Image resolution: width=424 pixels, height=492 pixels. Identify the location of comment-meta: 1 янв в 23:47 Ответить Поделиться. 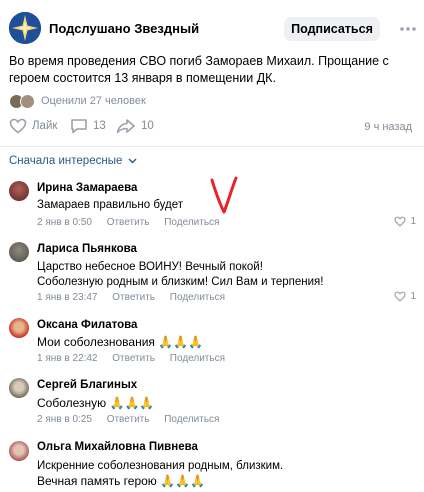
(137, 297).